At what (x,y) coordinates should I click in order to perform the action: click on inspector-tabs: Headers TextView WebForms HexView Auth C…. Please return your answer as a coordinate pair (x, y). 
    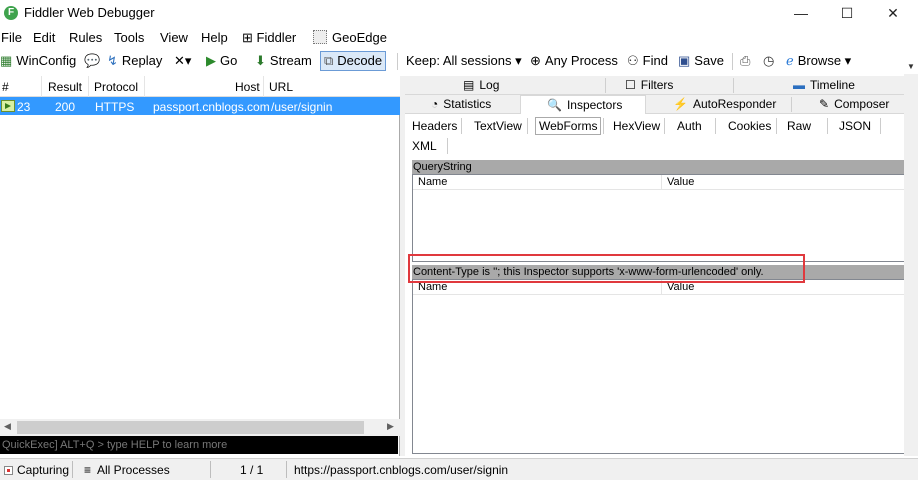
    Looking at the image, I should click on (661, 134).